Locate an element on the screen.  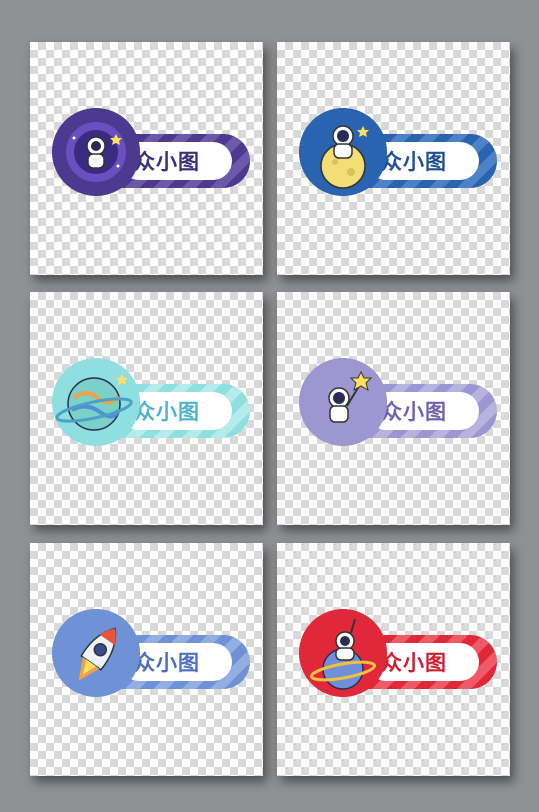
badge-card-1: 众小图 is located at coordinates (146, 158).